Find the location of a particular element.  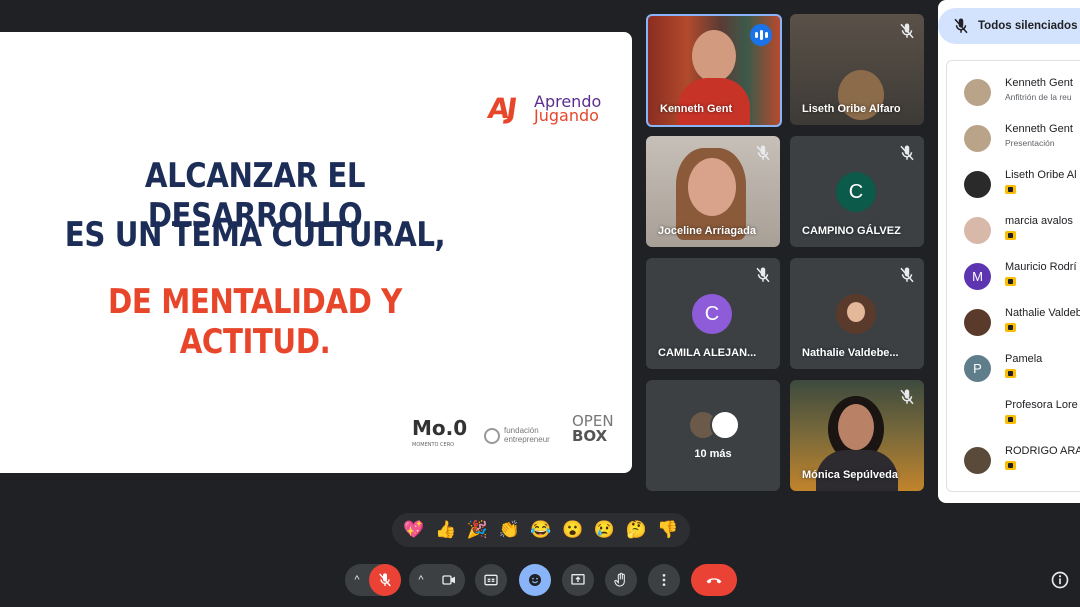

reaction-party: 🎉 is located at coordinates (477, 530).